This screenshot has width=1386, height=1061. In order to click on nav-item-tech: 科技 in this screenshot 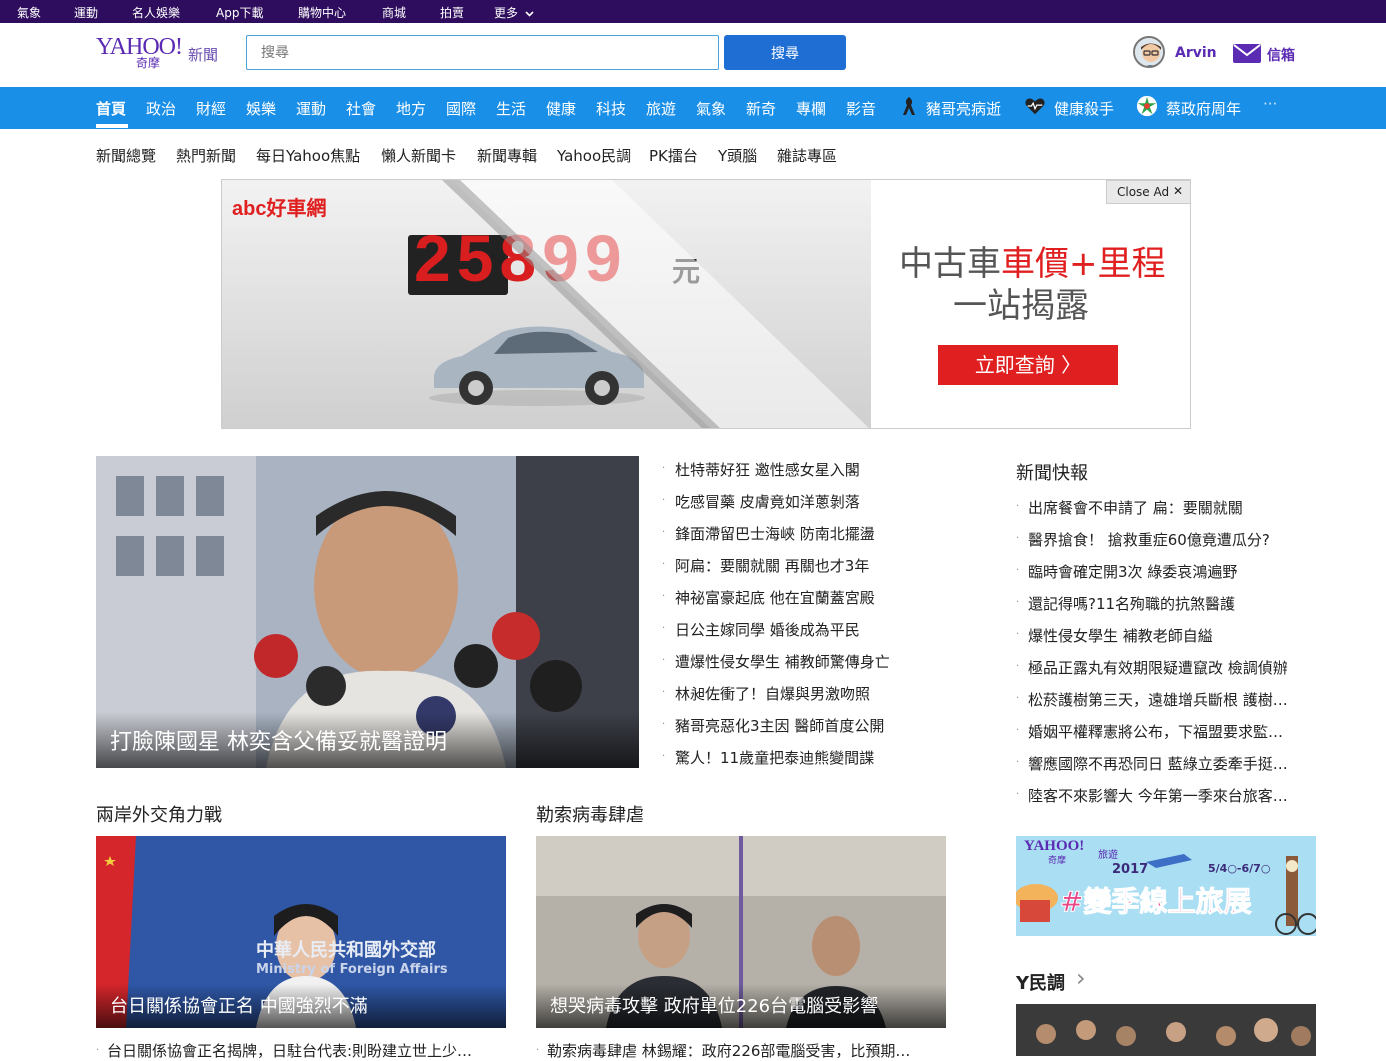, I will do `click(611, 108)`.